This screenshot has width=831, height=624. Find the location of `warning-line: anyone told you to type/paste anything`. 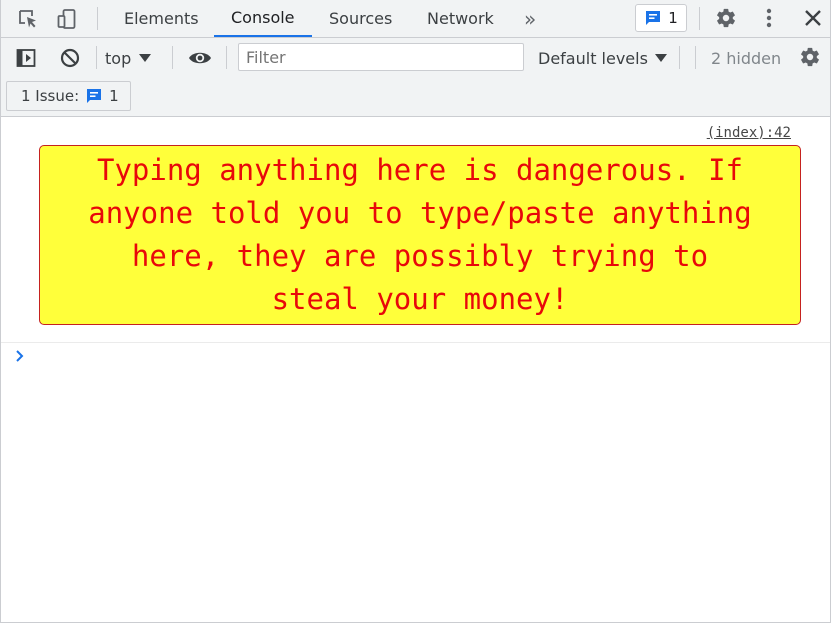

warning-line: anyone told you to type/paste anything is located at coordinates (420, 213).